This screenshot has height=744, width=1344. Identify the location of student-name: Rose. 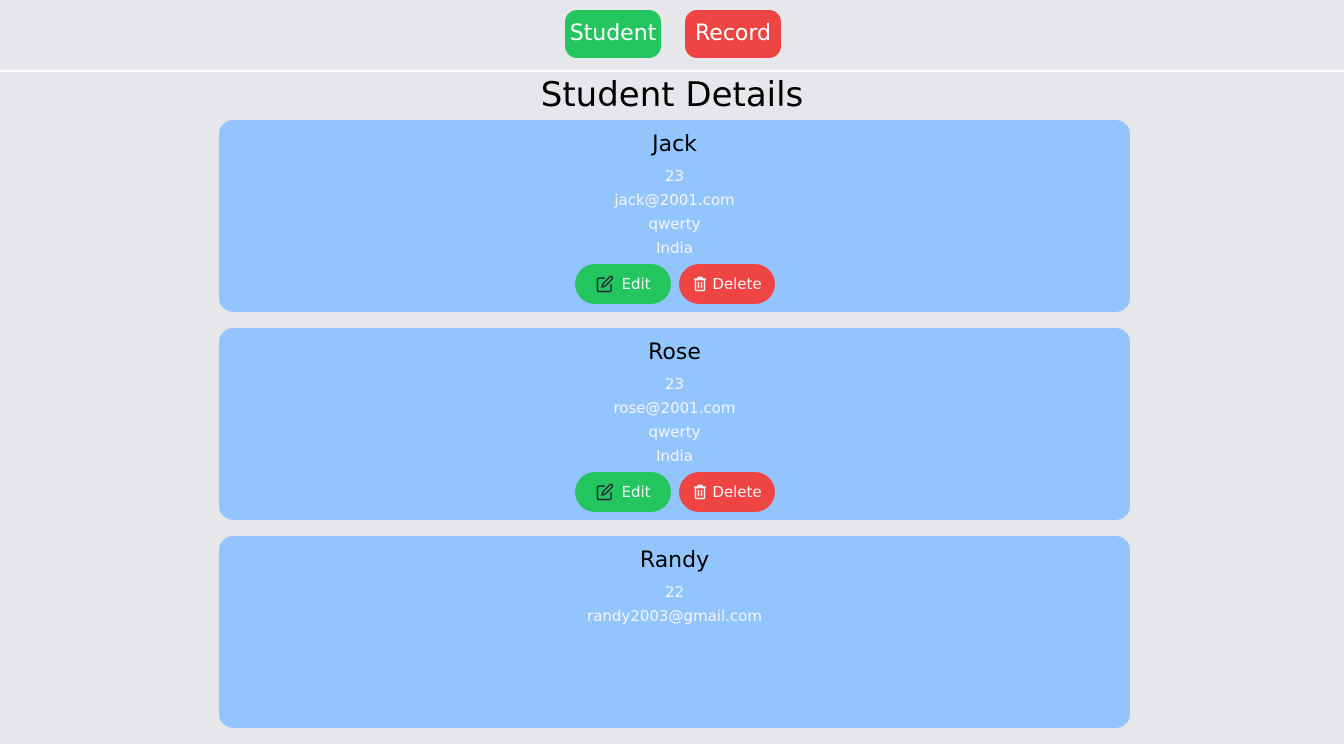
(674, 352).